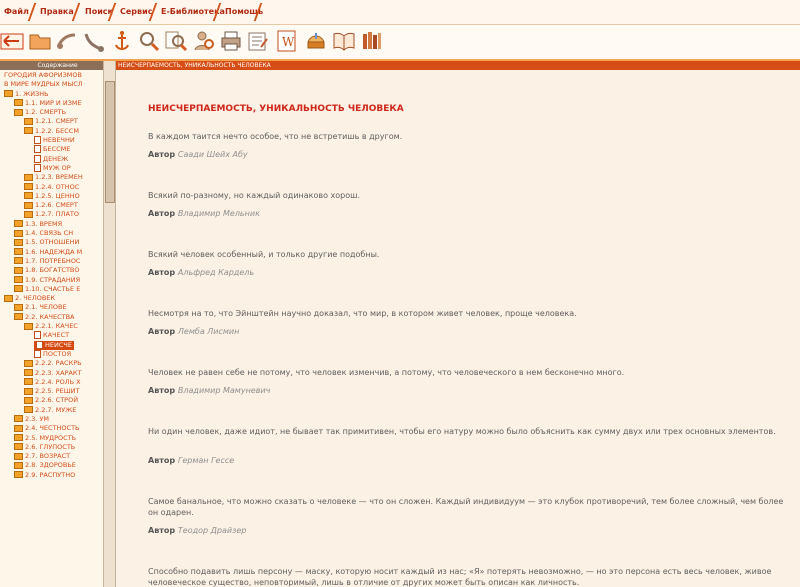 This screenshot has width=800, height=587. Describe the element at coordinates (57, 195) in the screenshot. I see `tree-node-label: 1.2.5. ЦЕННО` at that location.